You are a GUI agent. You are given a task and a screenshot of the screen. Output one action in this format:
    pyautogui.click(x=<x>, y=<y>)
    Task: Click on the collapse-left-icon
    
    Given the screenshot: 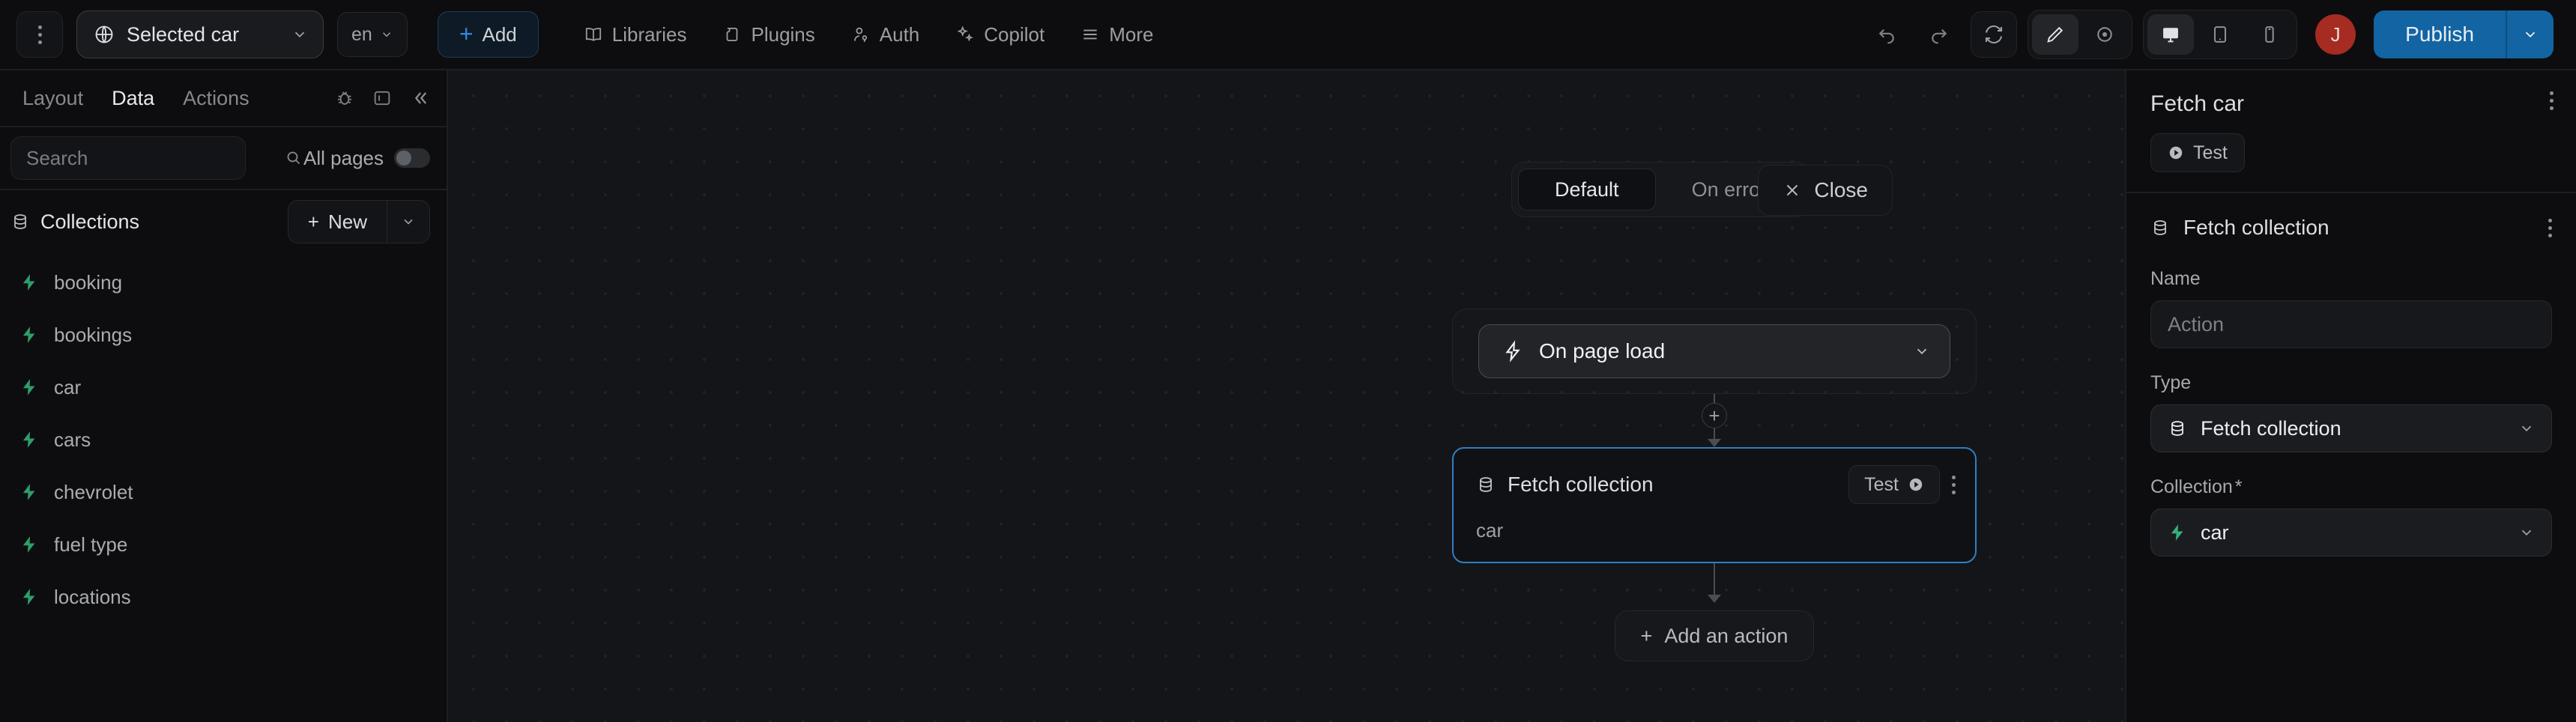 What is the action you would take?
    pyautogui.click(x=419, y=98)
    